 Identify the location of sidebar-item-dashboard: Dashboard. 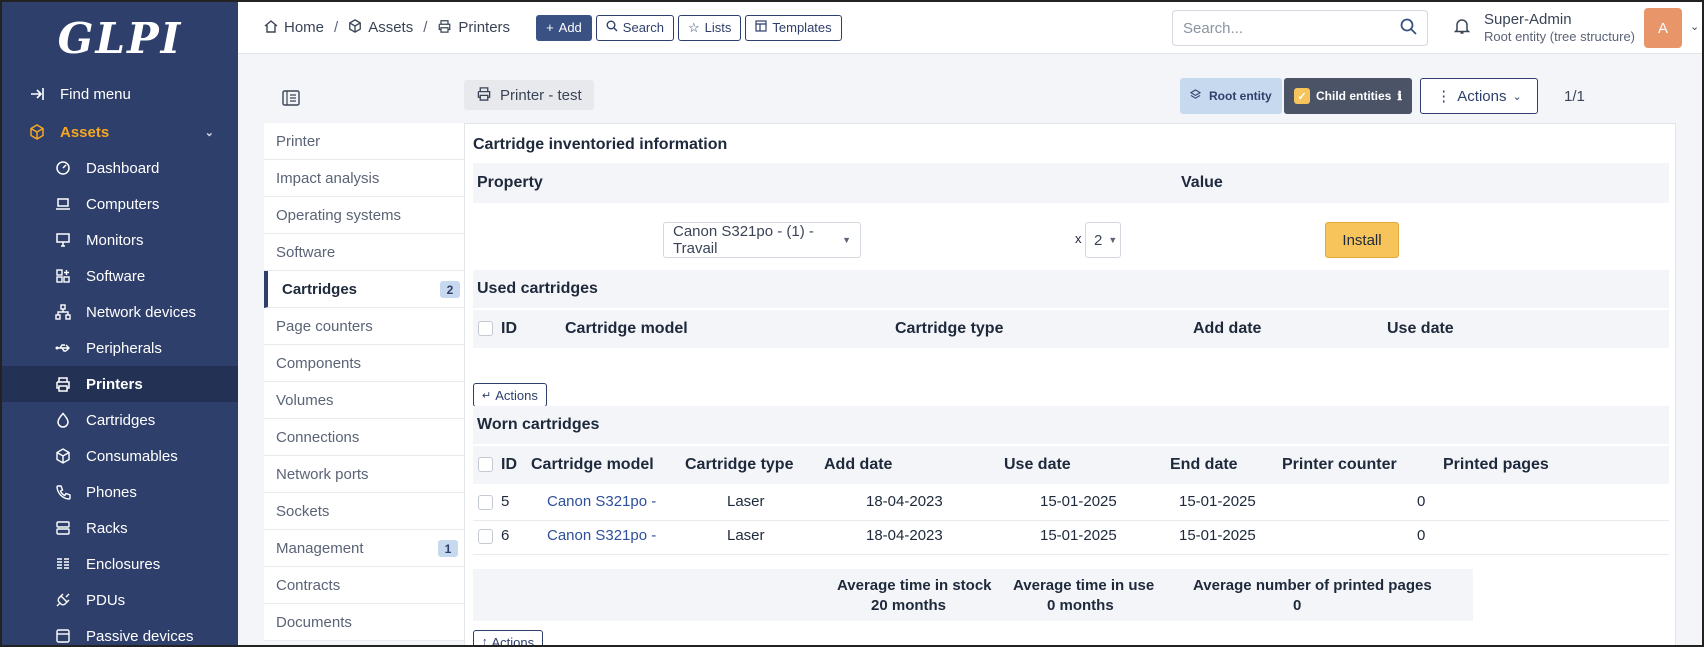
(120, 168).